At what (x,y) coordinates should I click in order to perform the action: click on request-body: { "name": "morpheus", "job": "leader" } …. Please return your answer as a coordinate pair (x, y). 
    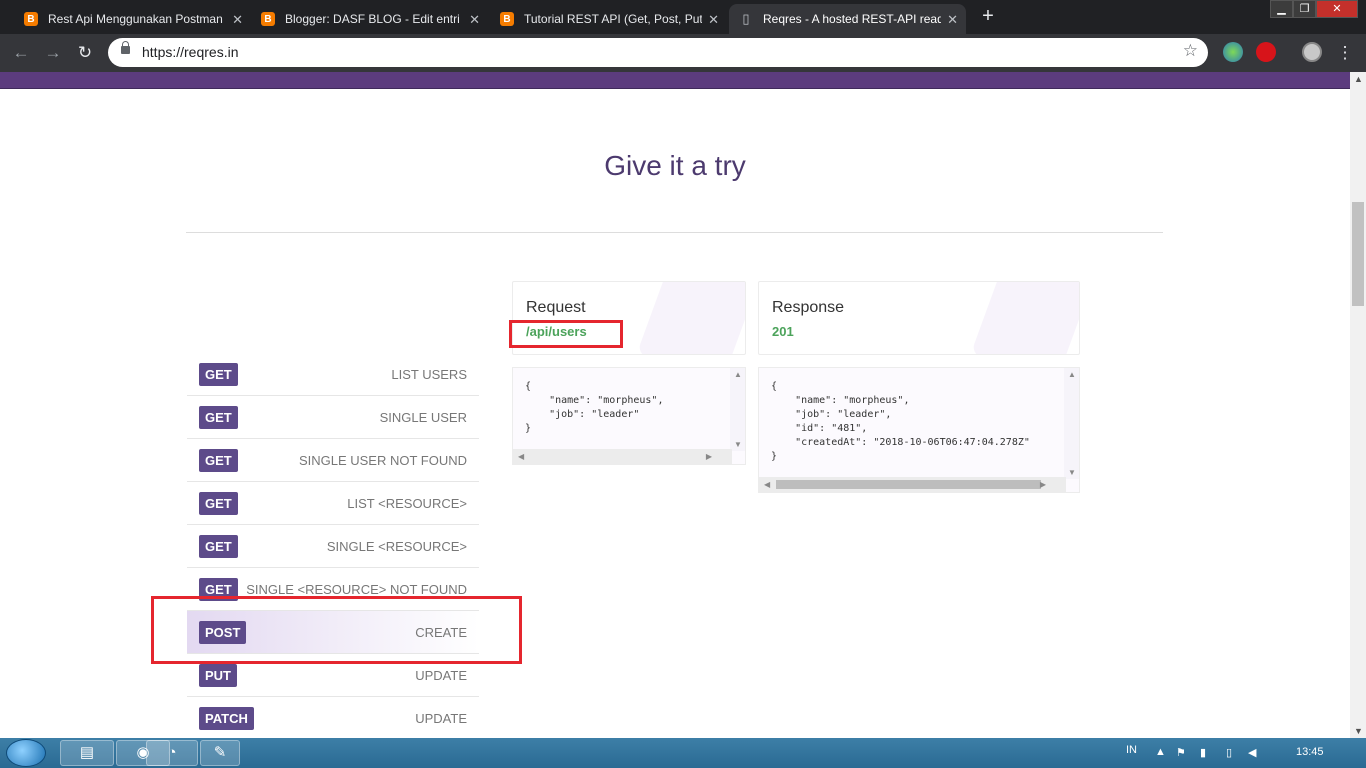
    Looking at the image, I should click on (629, 416).